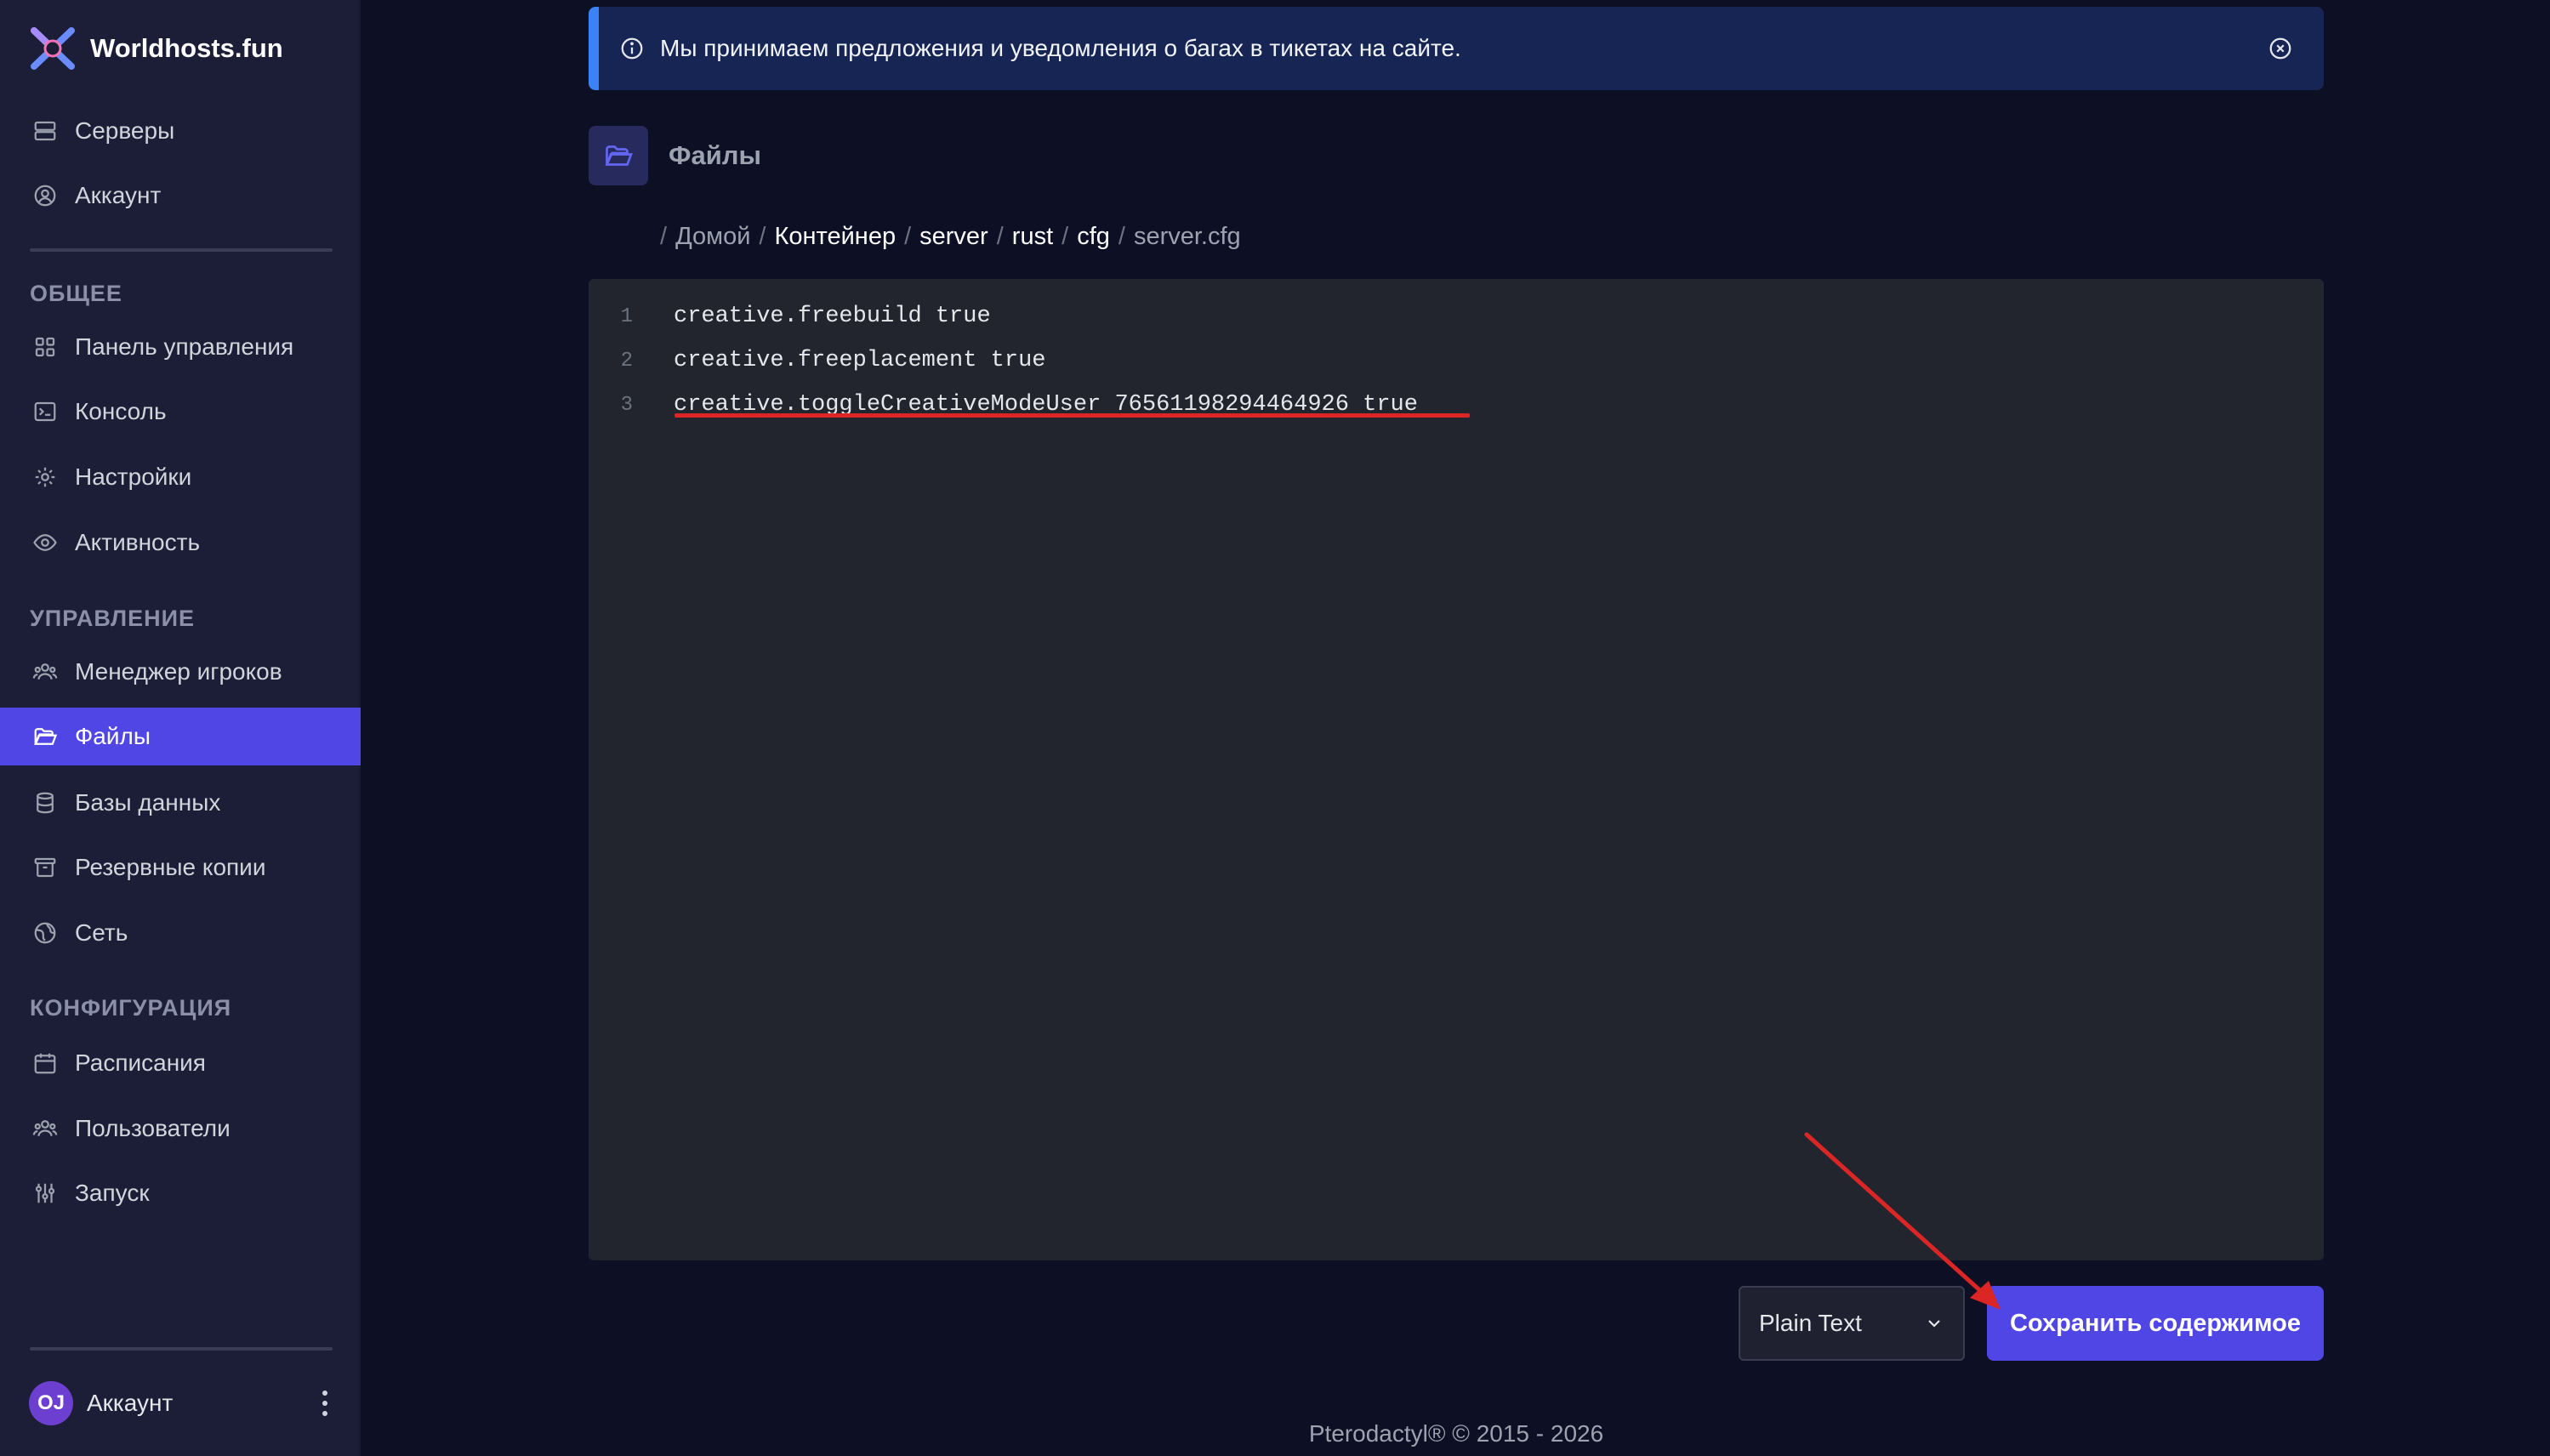 This screenshot has width=2550, height=1456. What do you see at coordinates (76, 293) in the screenshot?
I see `section-label-general: ОБЩЕЕ` at bounding box center [76, 293].